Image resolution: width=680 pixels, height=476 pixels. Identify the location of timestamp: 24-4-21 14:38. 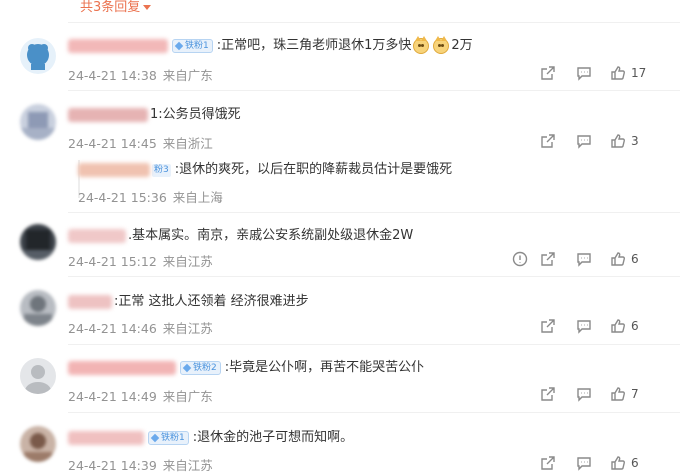
(112, 75).